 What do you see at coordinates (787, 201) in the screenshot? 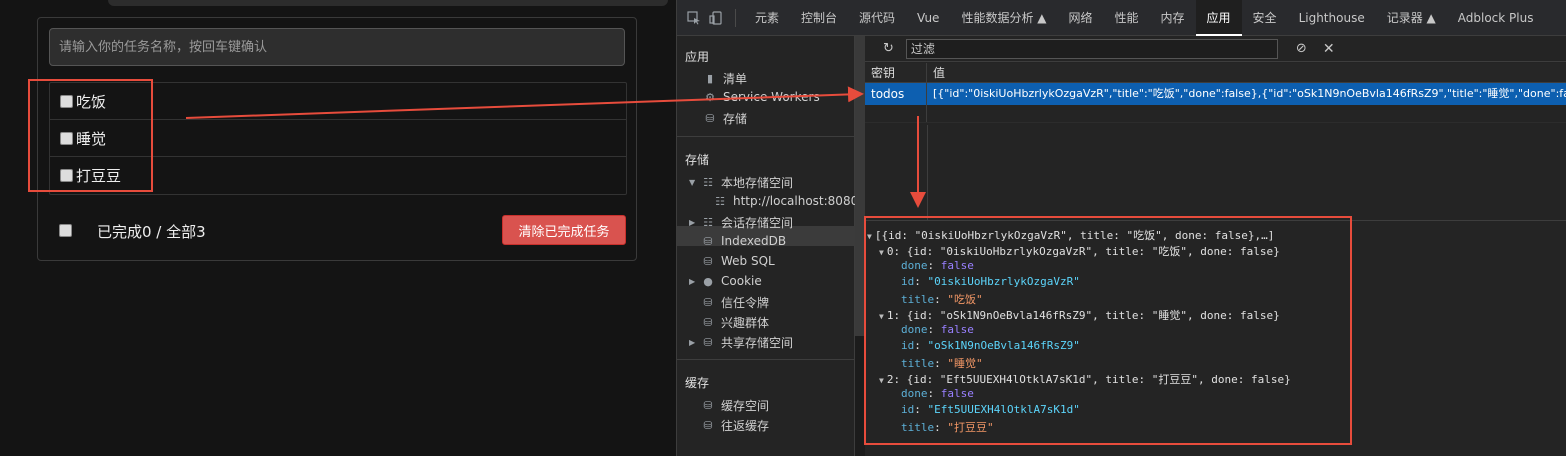
I see `sidebar-item-localhost-origin: ☷ http://localhost:8080/` at bounding box center [787, 201].